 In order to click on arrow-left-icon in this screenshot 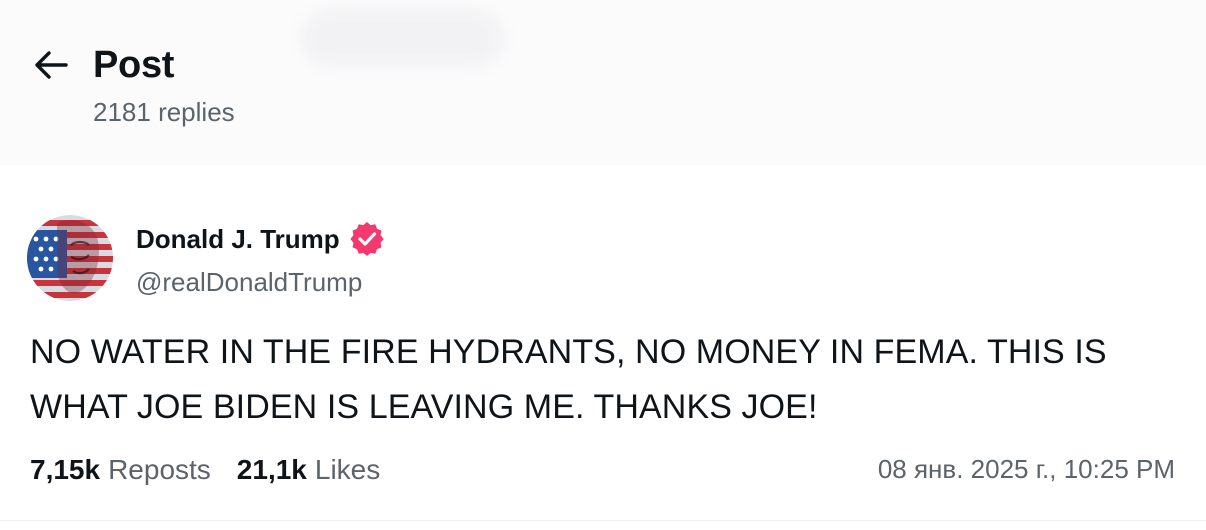, I will do `click(51, 65)`.